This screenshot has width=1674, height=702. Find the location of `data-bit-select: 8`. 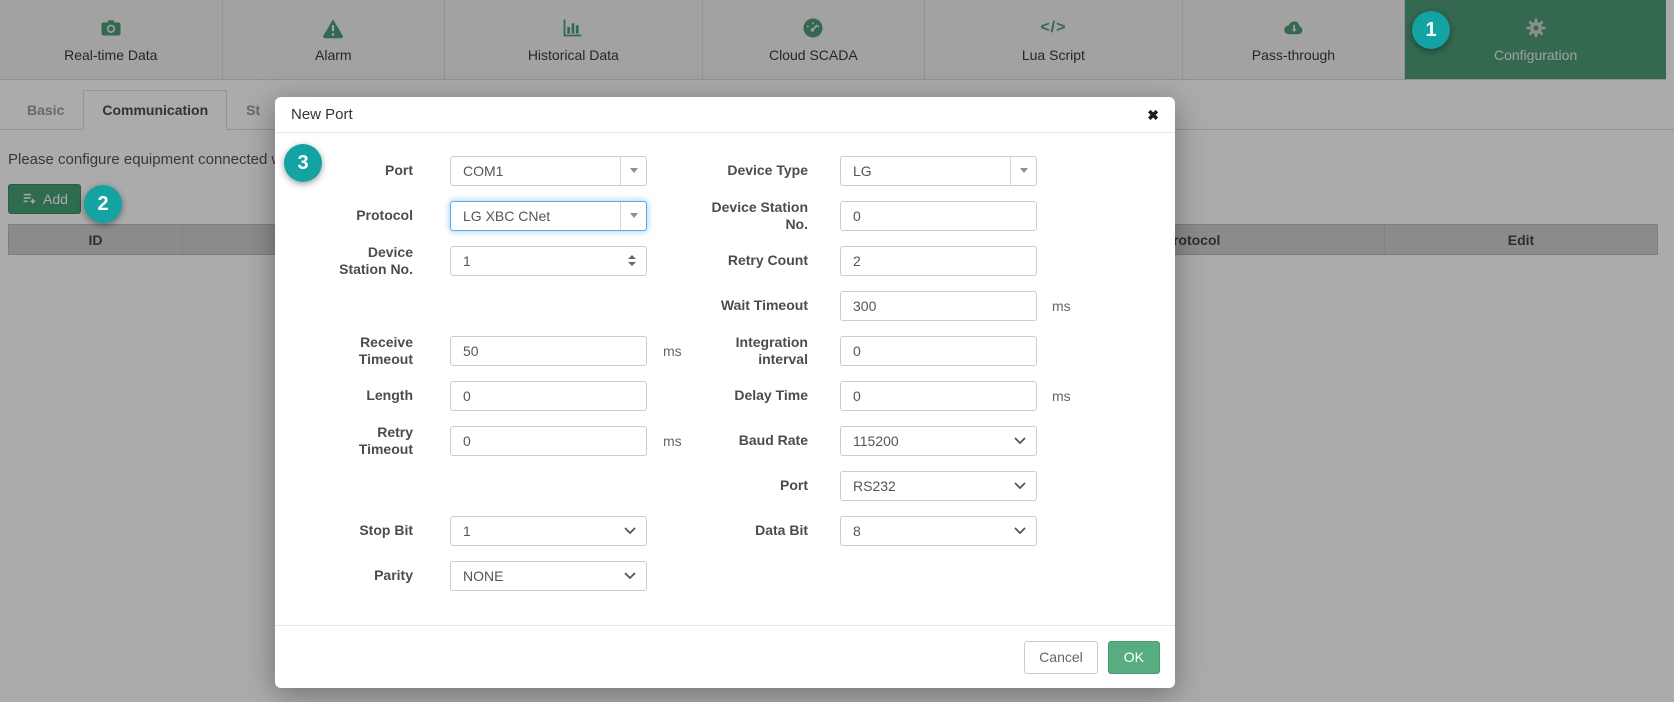

data-bit-select: 8 is located at coordinates (938, 530).